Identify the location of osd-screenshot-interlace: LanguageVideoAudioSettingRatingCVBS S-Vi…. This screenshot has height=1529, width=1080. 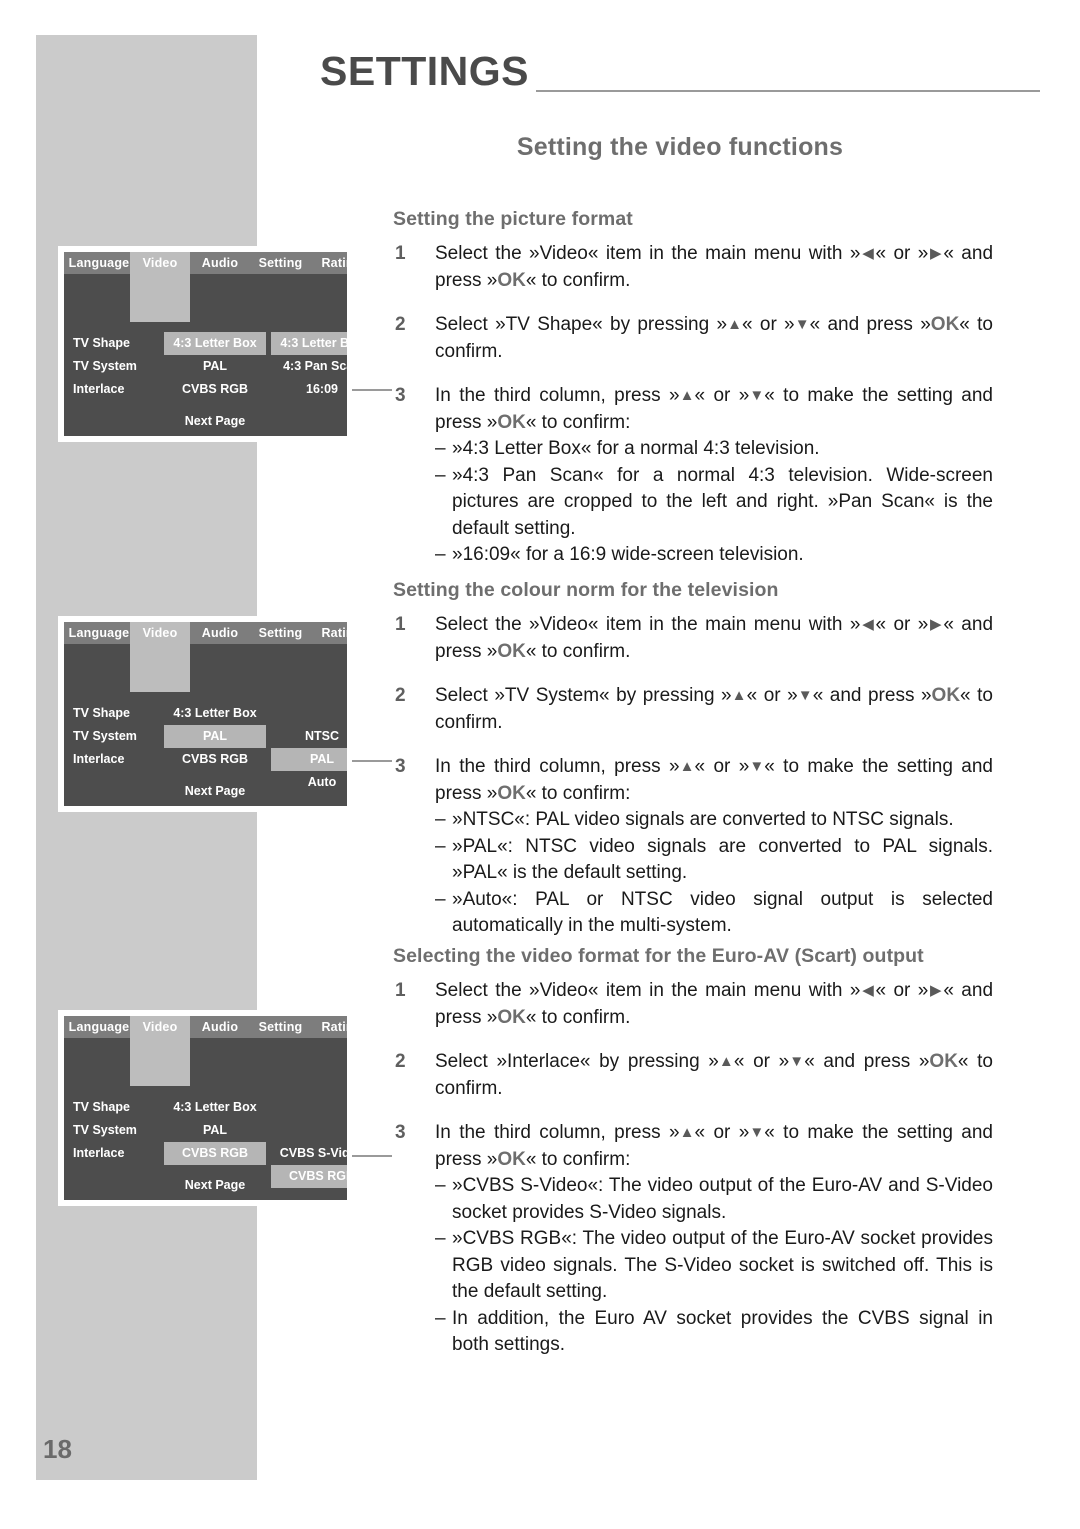
(205, 1108).